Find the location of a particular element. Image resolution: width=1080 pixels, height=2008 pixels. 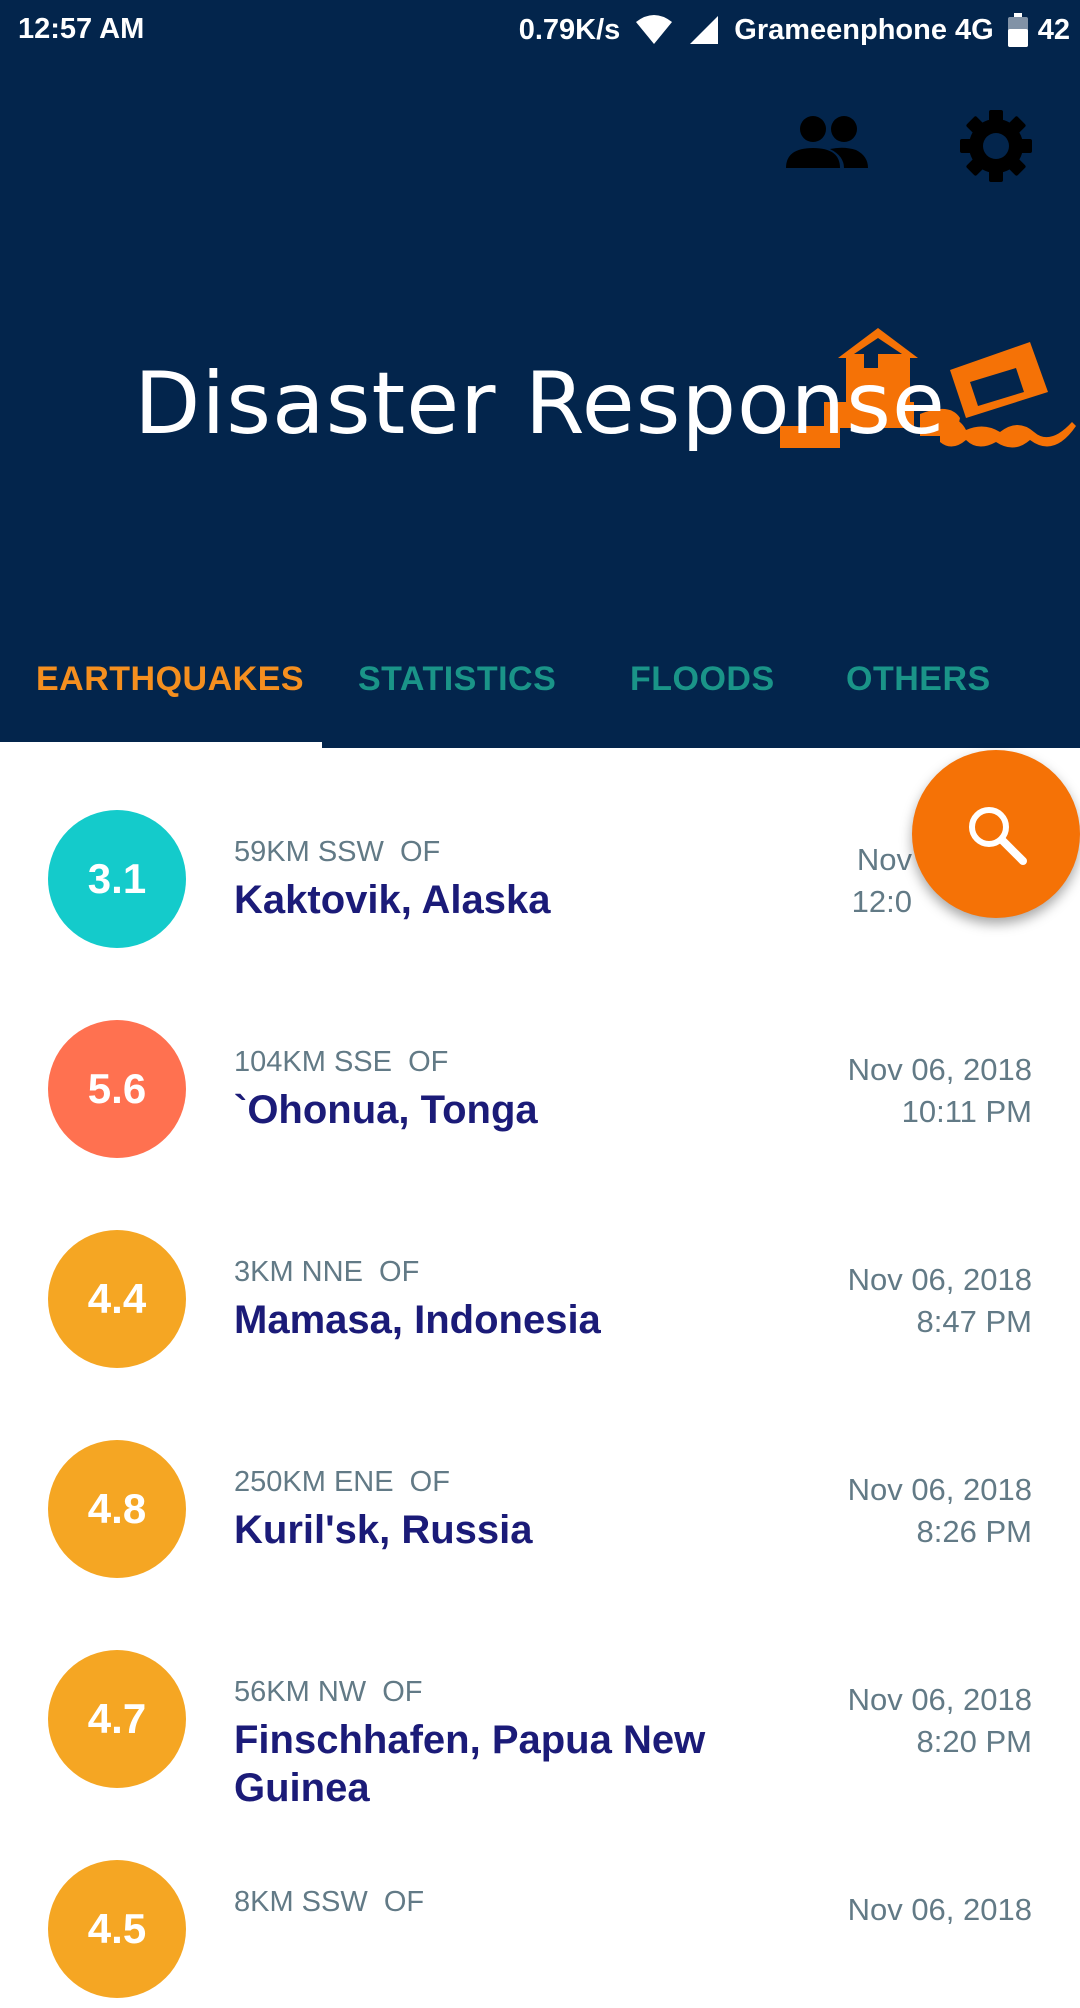

event-time: 8:26 PM is located at coordinates (974, 1531).